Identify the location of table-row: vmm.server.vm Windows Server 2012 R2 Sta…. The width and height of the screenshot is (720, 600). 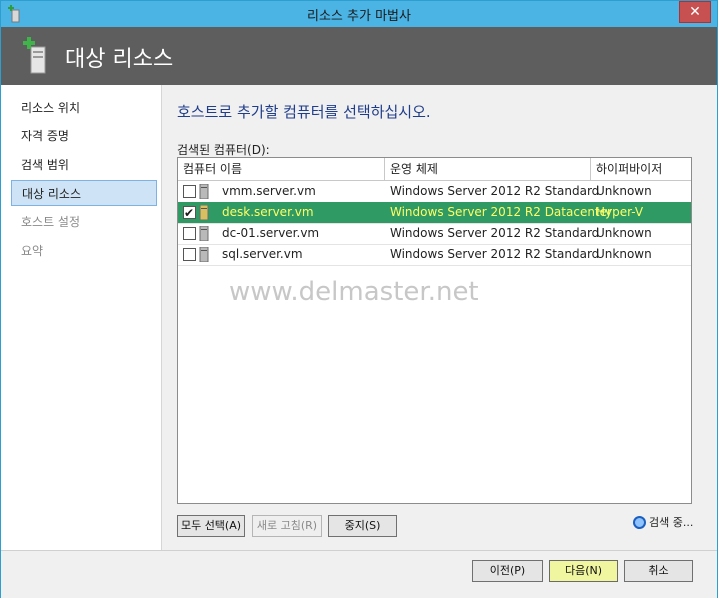
(434, 192).